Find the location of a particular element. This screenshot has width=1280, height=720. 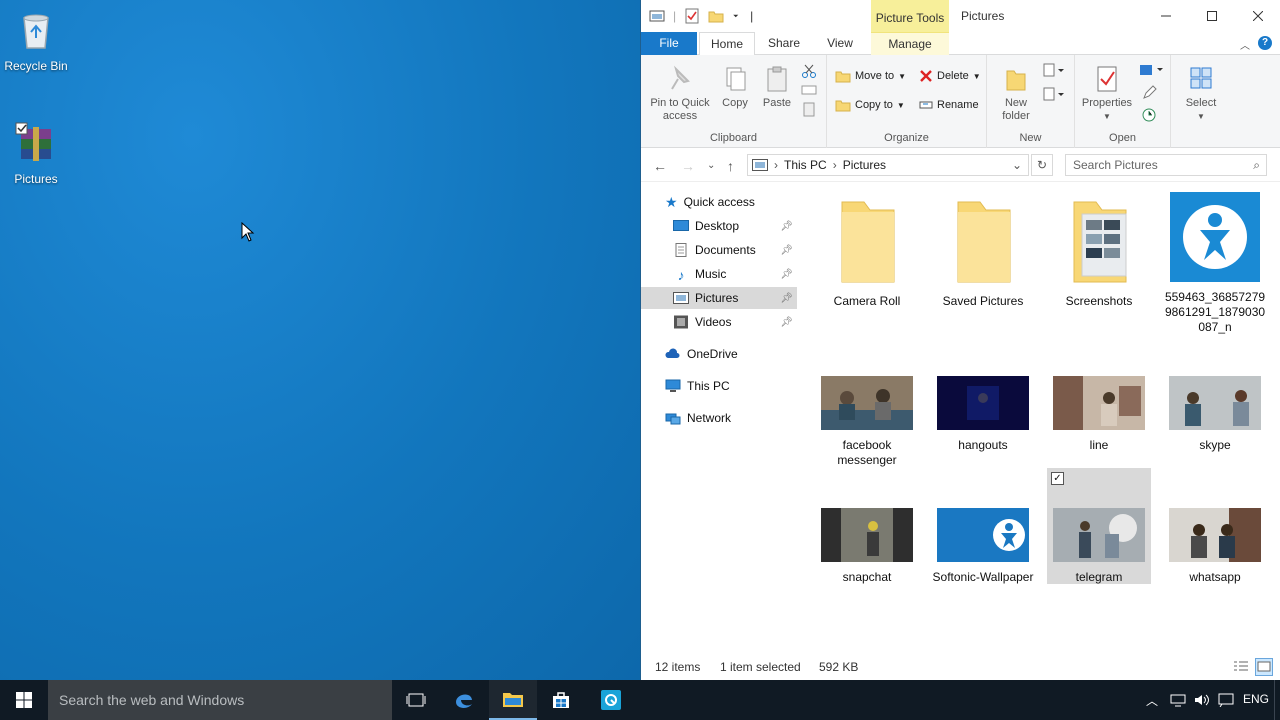

close-button is located at coordinates (1257, 16).